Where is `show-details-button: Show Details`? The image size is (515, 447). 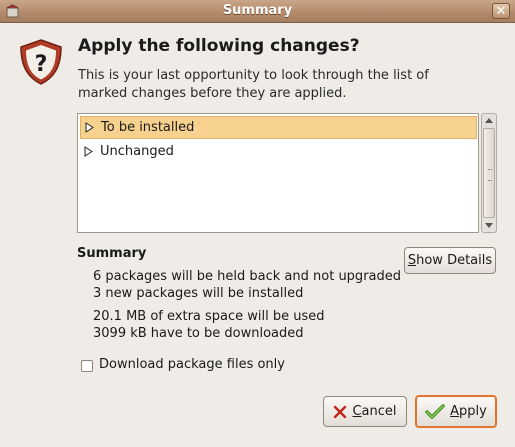 show-details-button: Show Details is located at coordinates (450, 260).